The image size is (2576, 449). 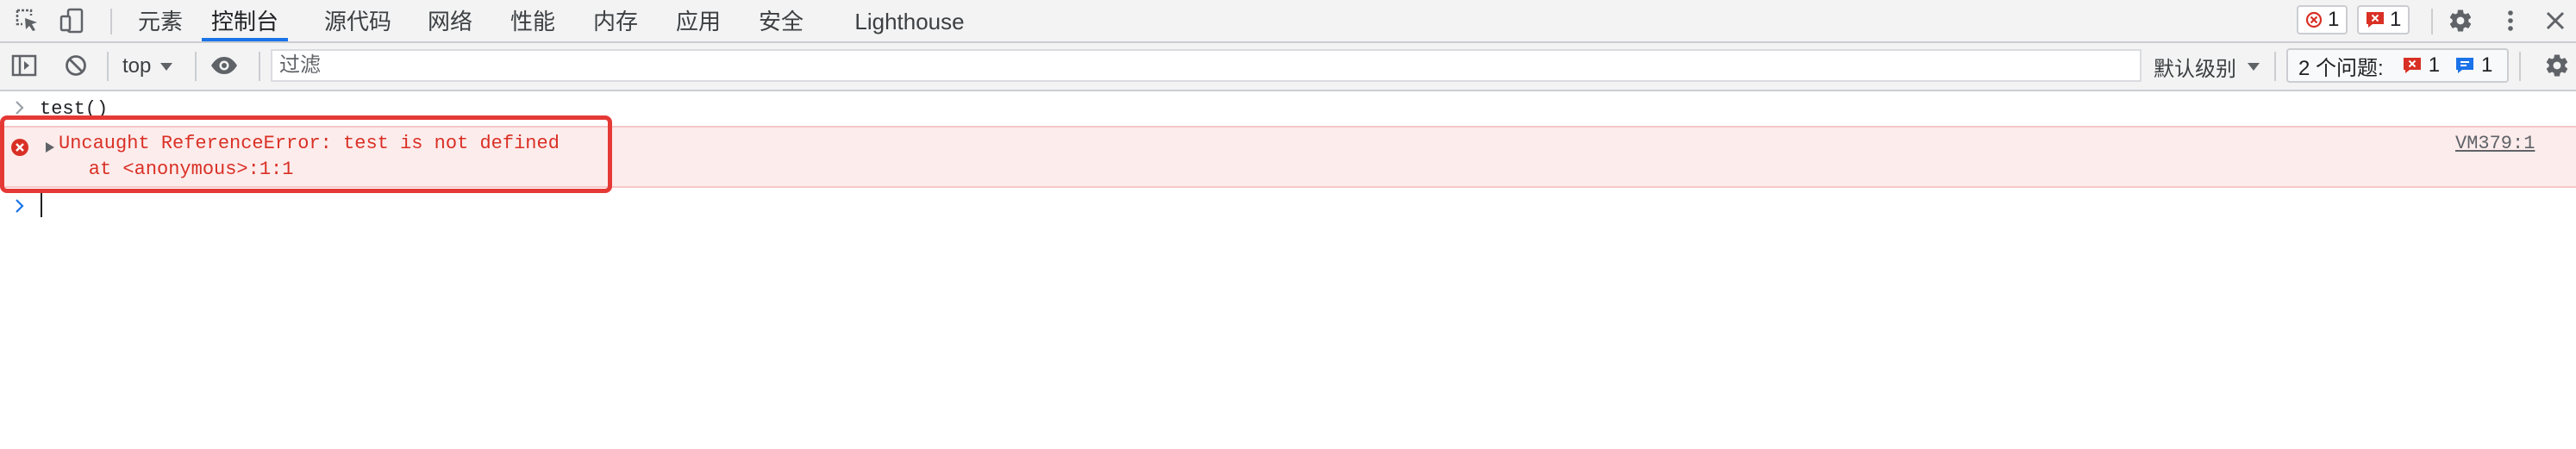 I want to click on settings-icon, so click(x=2461, y=21).